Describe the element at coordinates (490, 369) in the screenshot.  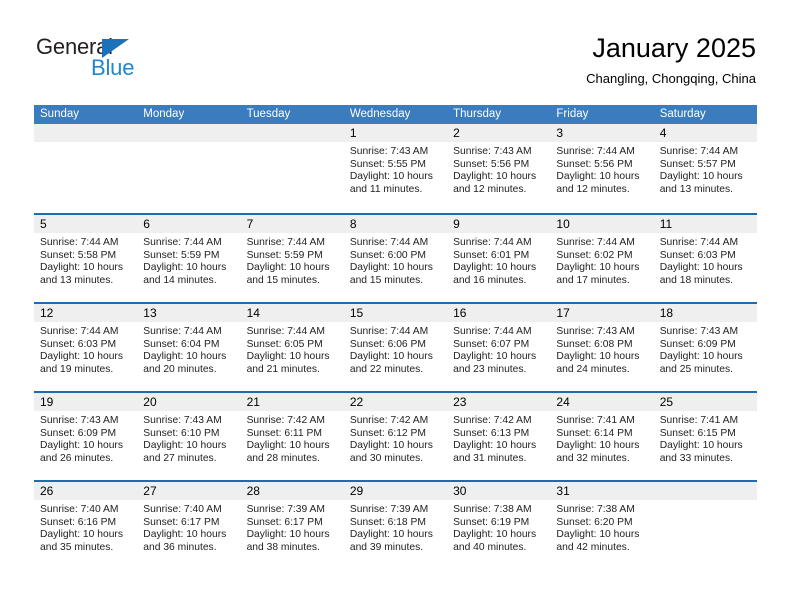
I see `daylight-duration-line2: and 23 minutes.` at that location.